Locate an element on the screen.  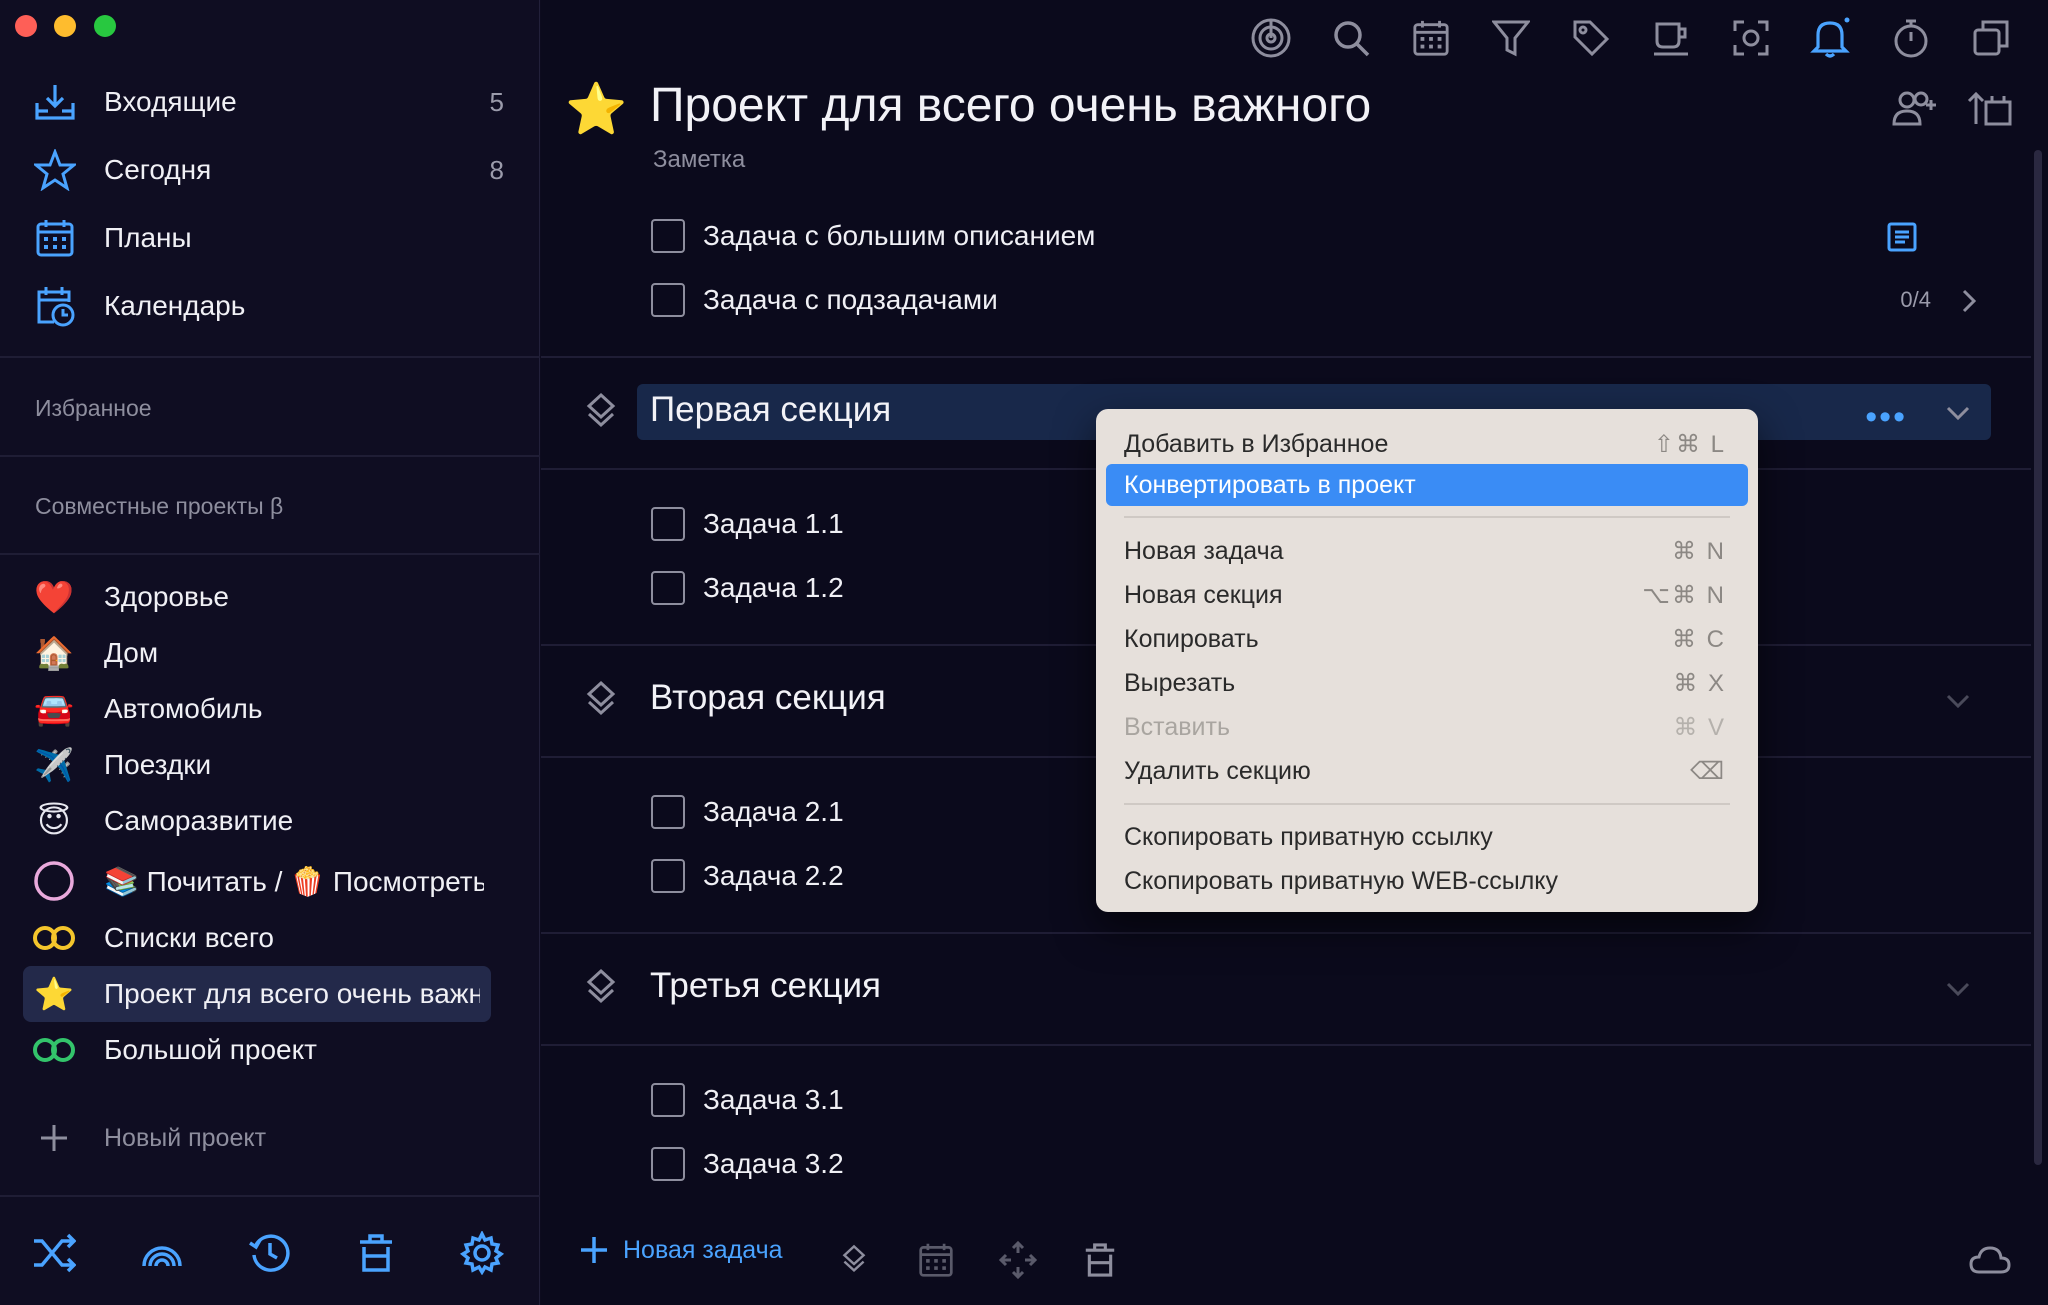
menu-item-shortcut: ⌘ N is located at coordinates (1699, 551).